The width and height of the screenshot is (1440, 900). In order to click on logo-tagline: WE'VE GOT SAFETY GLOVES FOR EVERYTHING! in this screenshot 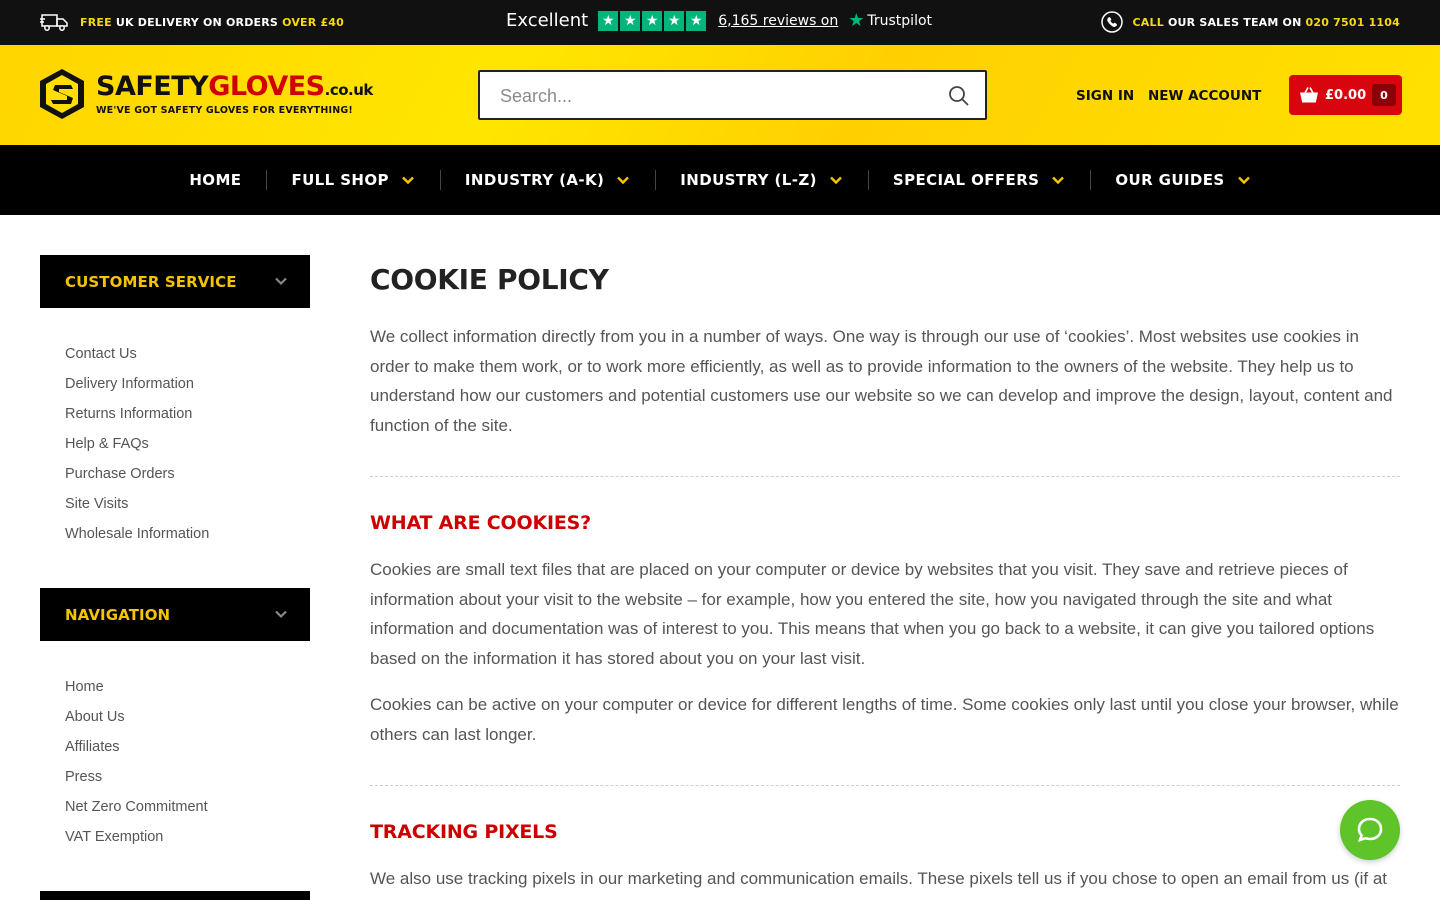, I will do `click(224, 110)`.